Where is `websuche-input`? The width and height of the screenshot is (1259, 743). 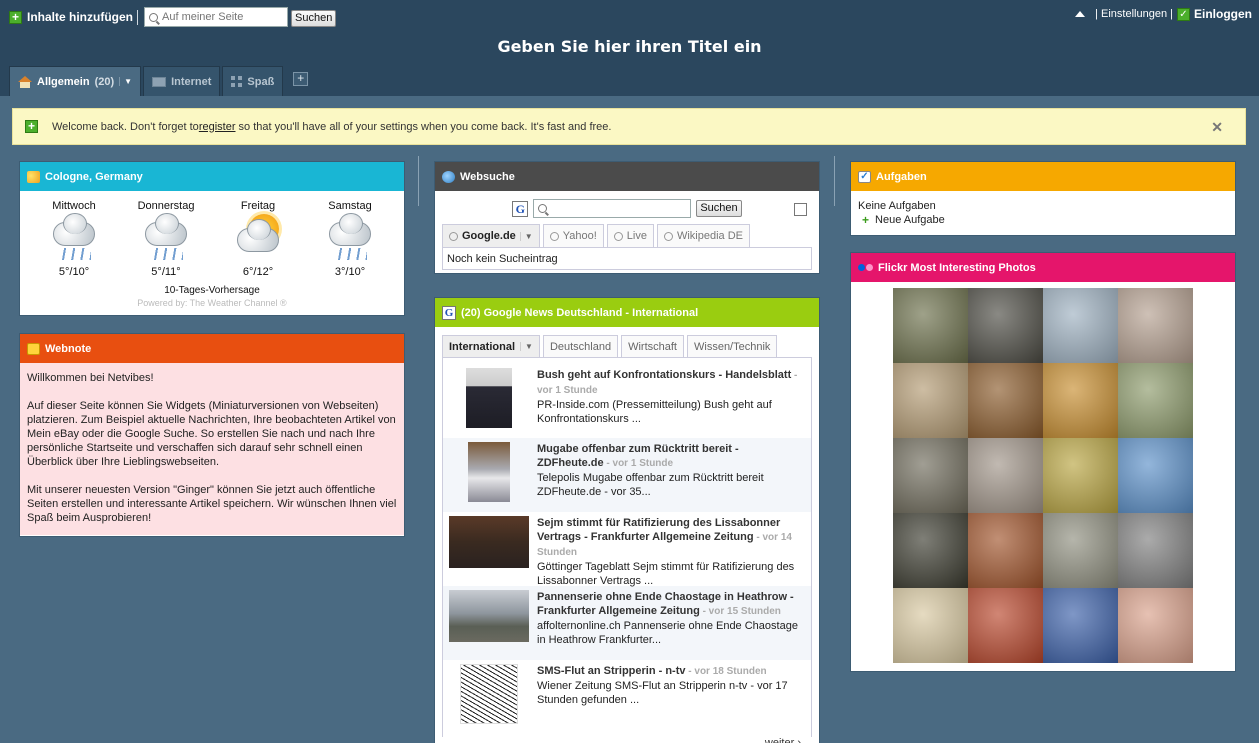 websuche-input is located at coordinates (612, 208).